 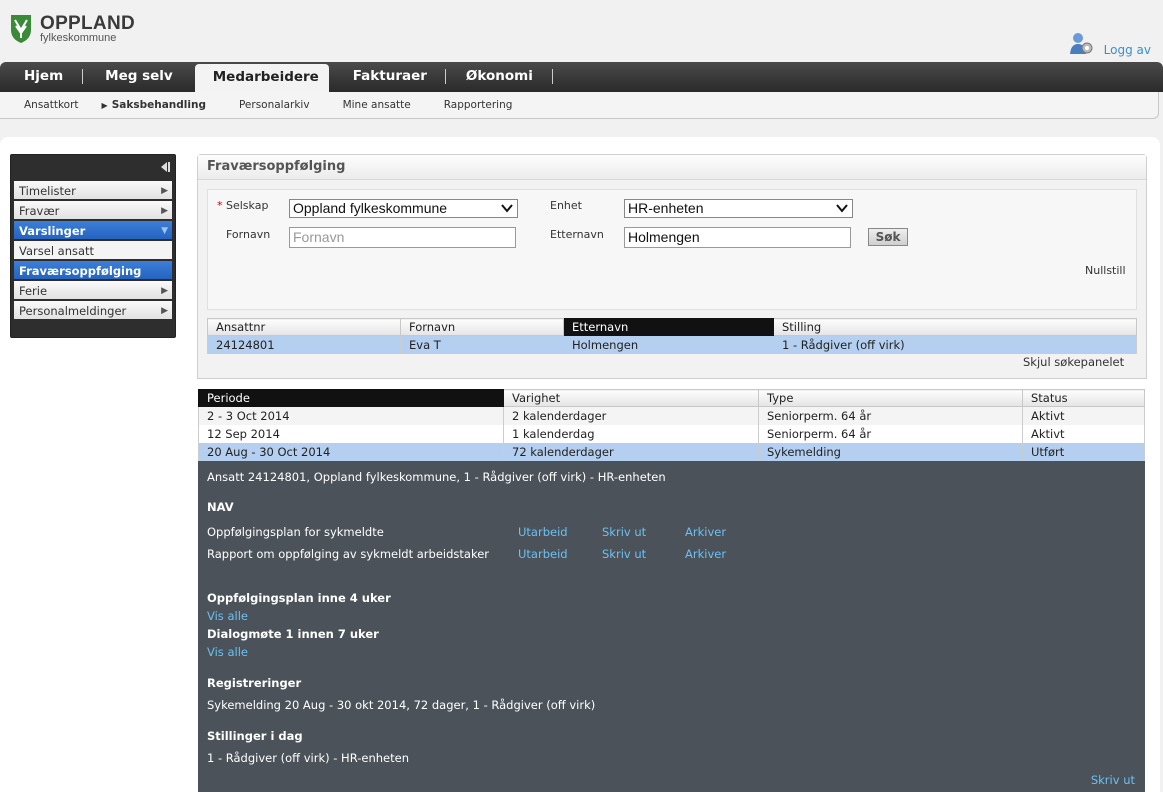 I want to click on tab-meg-selv: Meg selv, so click(x=139, y=77).